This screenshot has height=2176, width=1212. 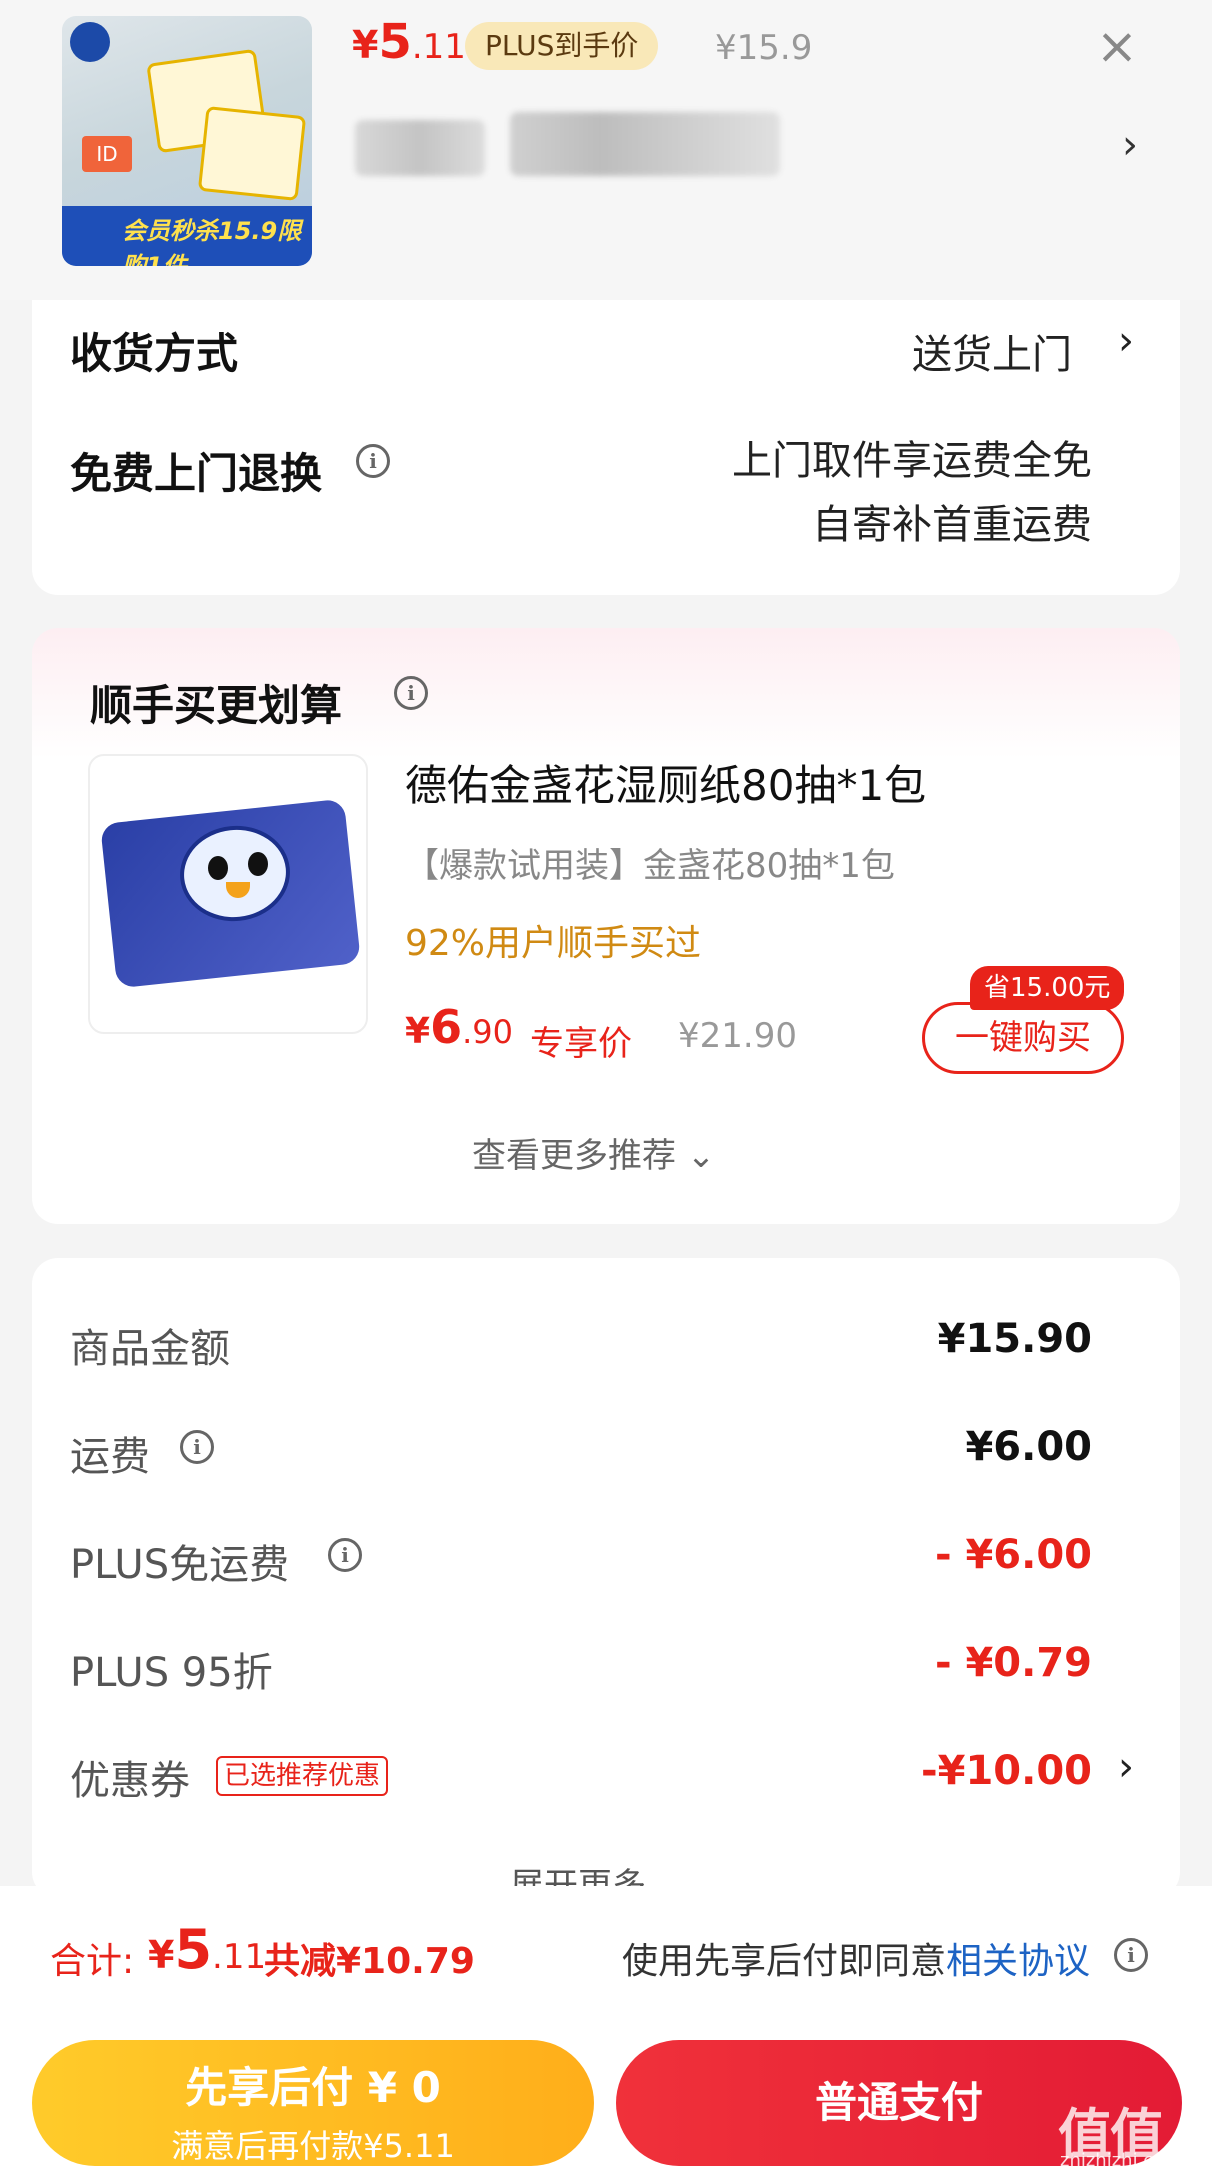 I want to click on summary-value-shipping: ¥6.00, so click(x=1028, y=1447).